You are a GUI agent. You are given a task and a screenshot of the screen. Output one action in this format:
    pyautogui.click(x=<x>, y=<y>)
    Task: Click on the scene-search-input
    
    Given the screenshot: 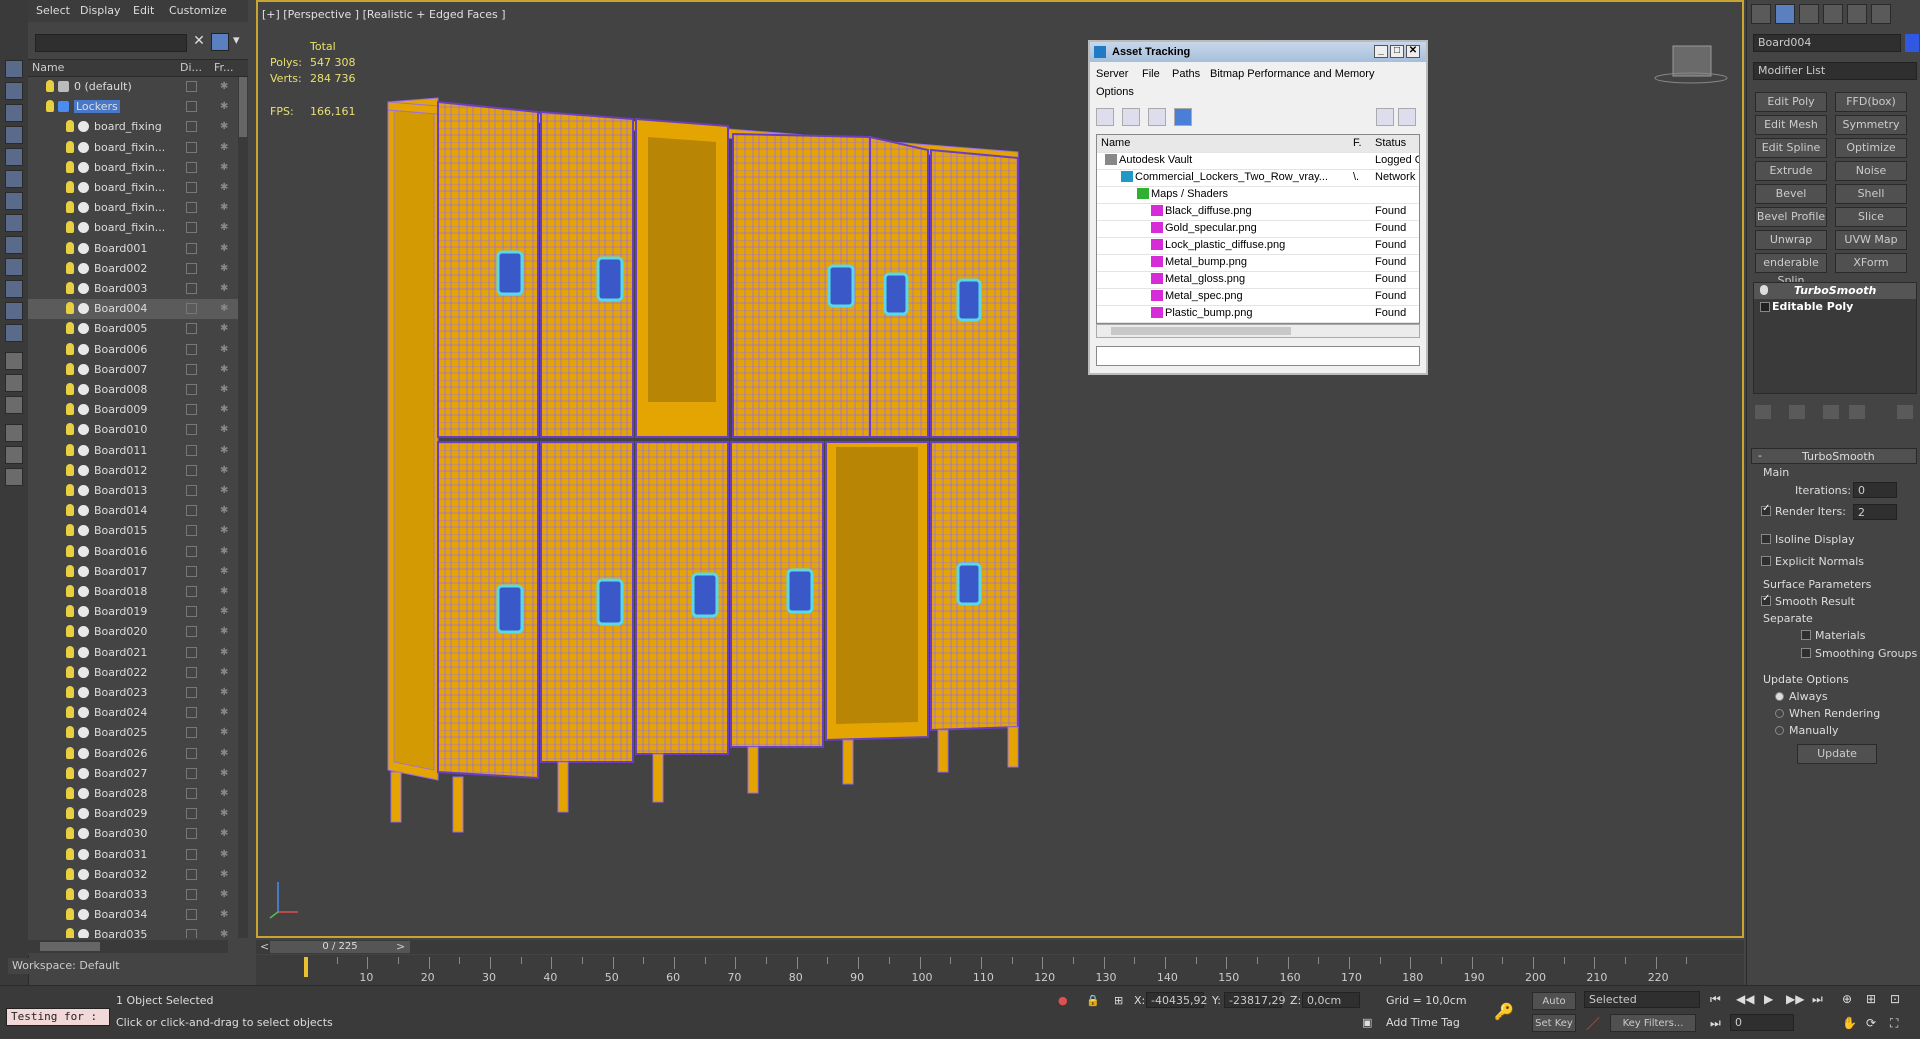 What is the action you would take?
    pyautogui.click(x=111, y=43)
    